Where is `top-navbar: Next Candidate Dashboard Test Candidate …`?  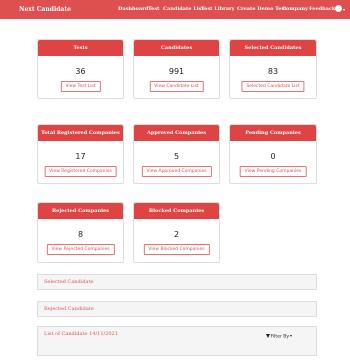 top-navbar: Next Candidate Dashboard Test Candidate … is located at coordinates (175, 9).